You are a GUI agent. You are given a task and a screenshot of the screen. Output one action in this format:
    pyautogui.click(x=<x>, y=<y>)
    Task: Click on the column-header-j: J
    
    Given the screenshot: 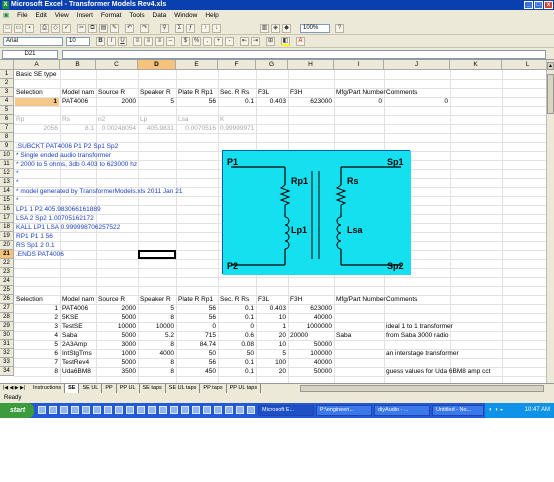 What is the action you would take?
    pyautogui.click(x=417, y=65)
    